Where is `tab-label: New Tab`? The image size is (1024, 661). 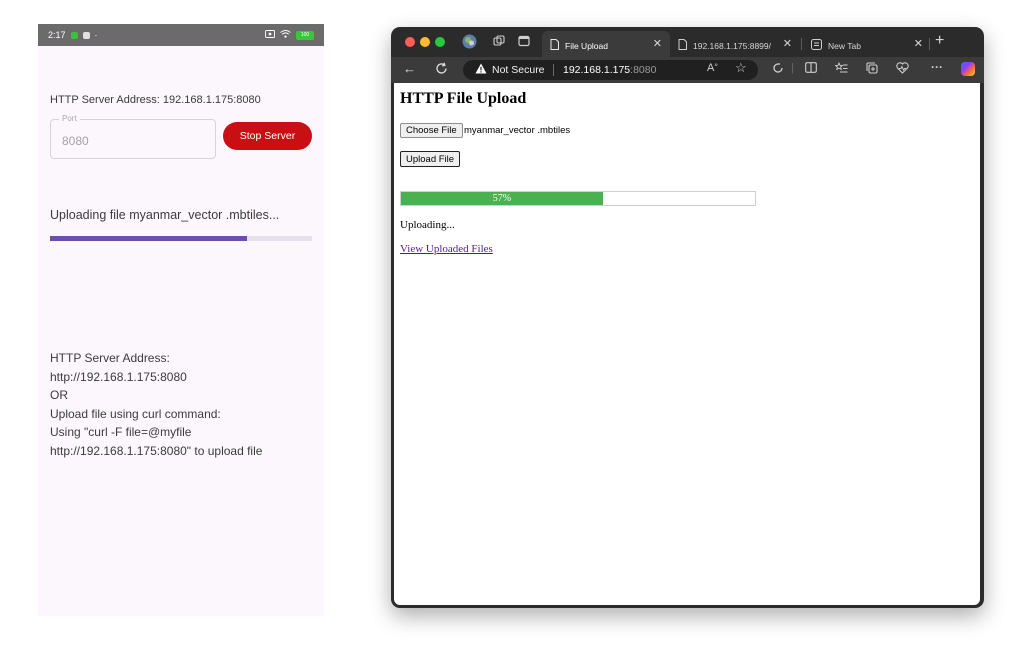
tab-label: New Tab is located at coordinates (844, 45).